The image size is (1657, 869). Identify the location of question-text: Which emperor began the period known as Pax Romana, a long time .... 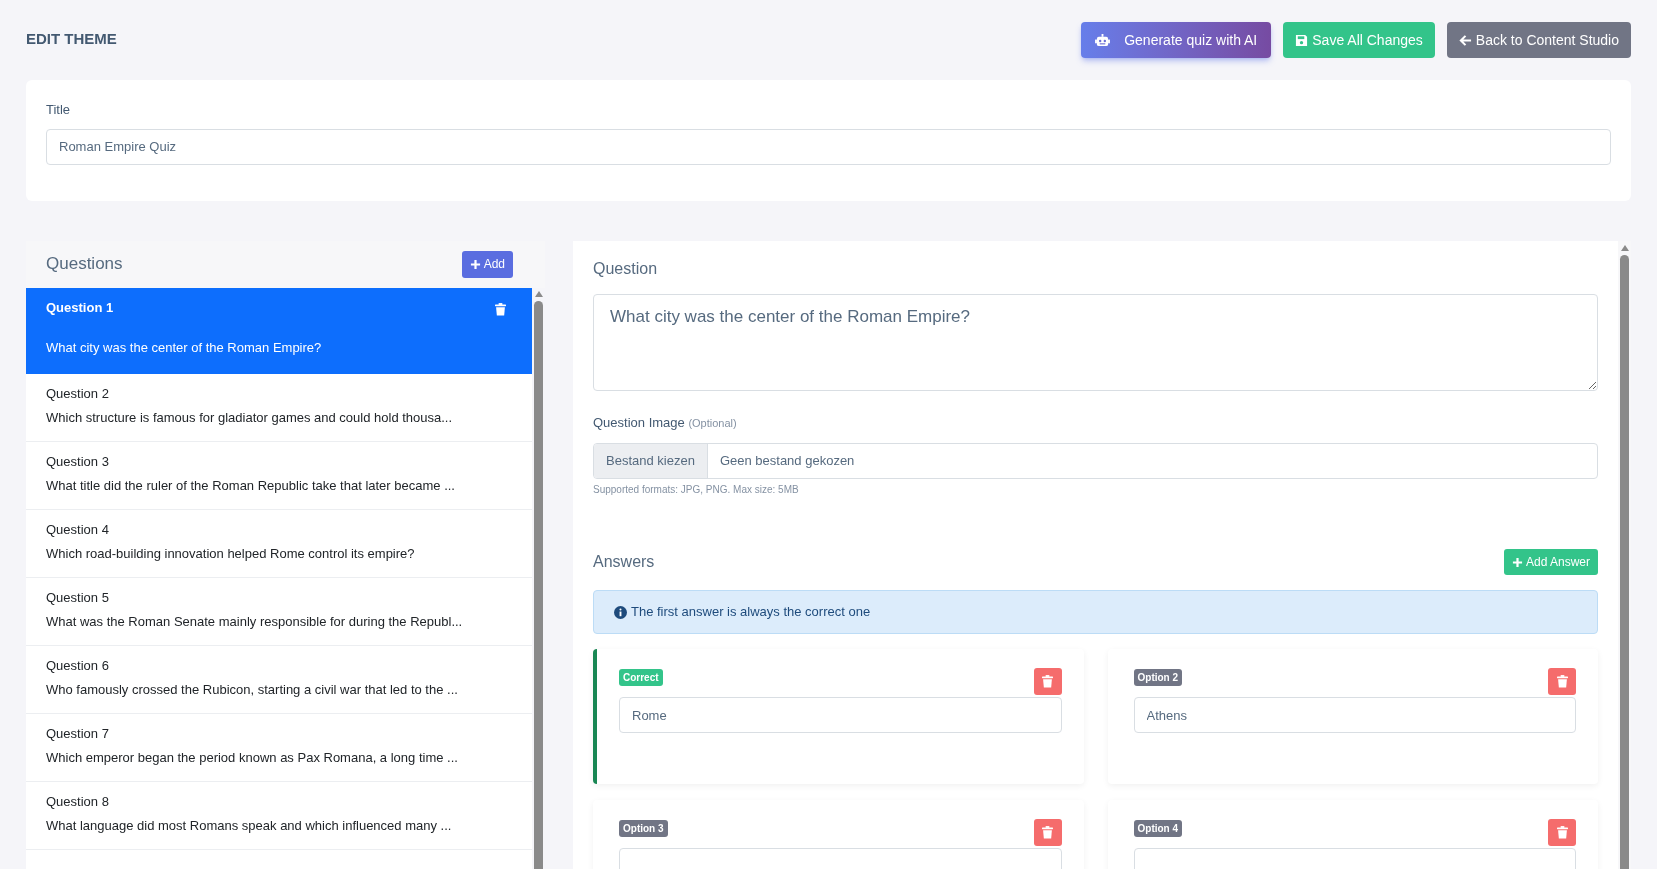
(252, 758).